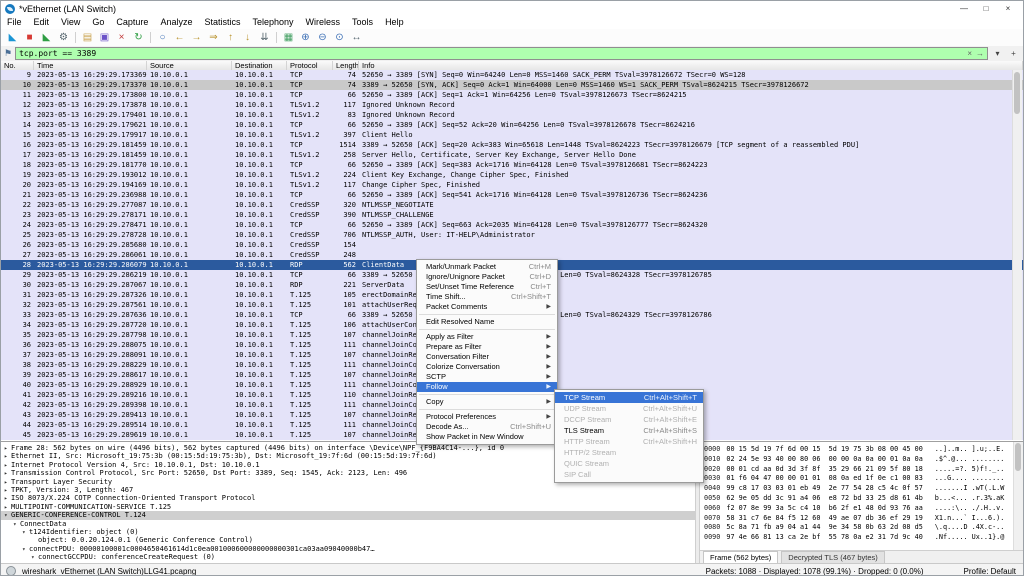  What do you see at coordinates (487, 297) in the screenshot?
I see `menu-item-time-shift-: Time Shift... Ctrl+Shift+T` at bounding box center [487, 297].